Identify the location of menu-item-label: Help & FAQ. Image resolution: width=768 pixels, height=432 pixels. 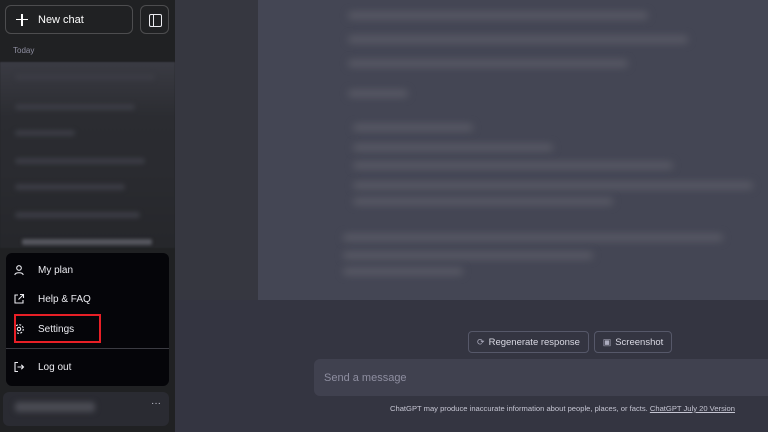
(64, 299).